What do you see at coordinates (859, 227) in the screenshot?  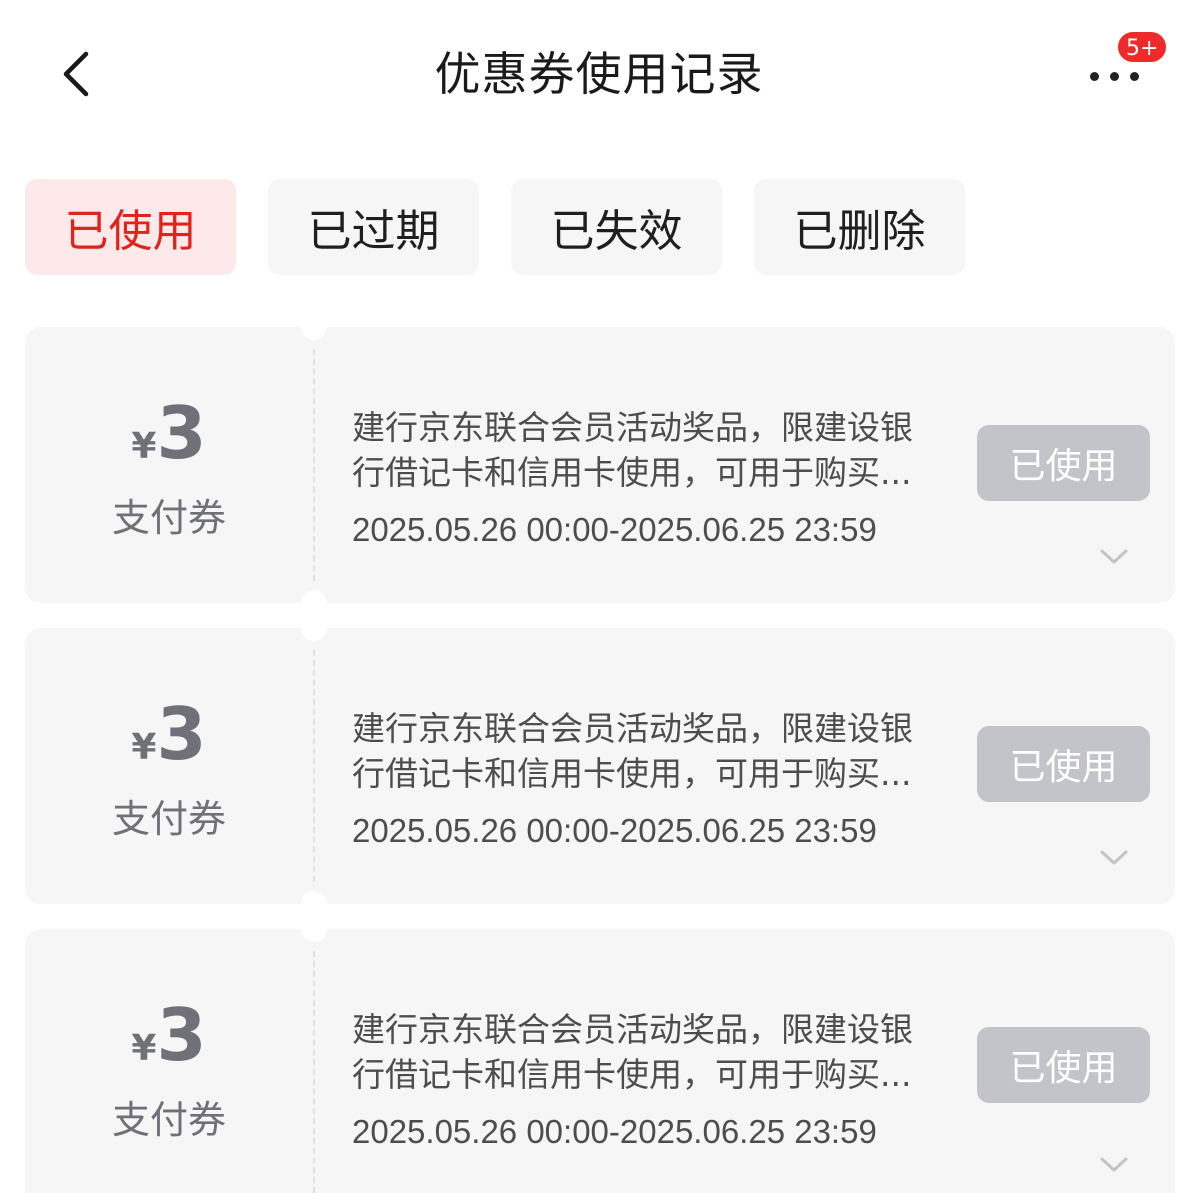 I see `tab-deleted: 已删除` at bounding box center [859, 227].